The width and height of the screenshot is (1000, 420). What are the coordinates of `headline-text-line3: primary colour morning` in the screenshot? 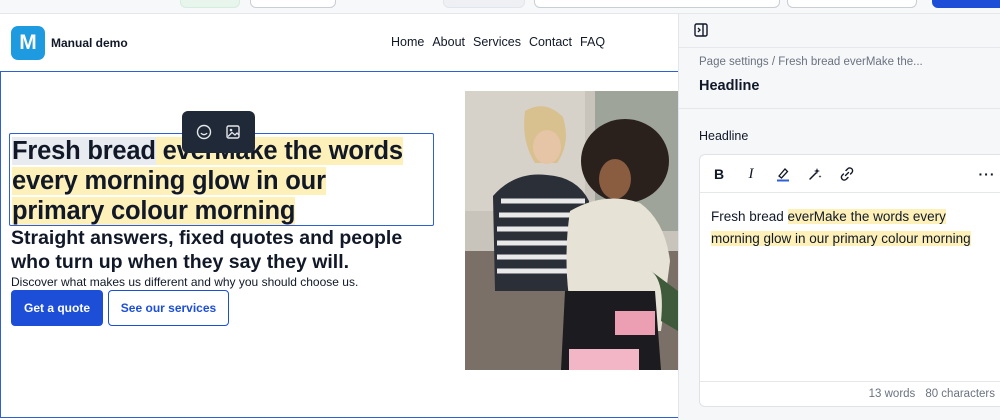 It's located at (154, 211).